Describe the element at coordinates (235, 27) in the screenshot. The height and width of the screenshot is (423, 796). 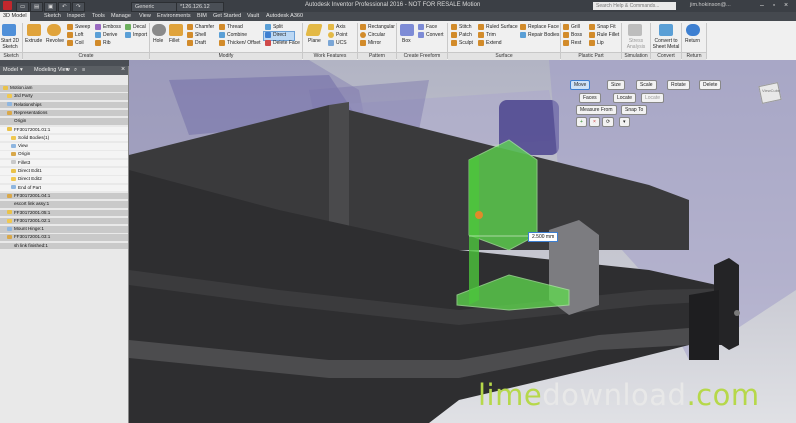
I see `thread-button: Thread` at that location.